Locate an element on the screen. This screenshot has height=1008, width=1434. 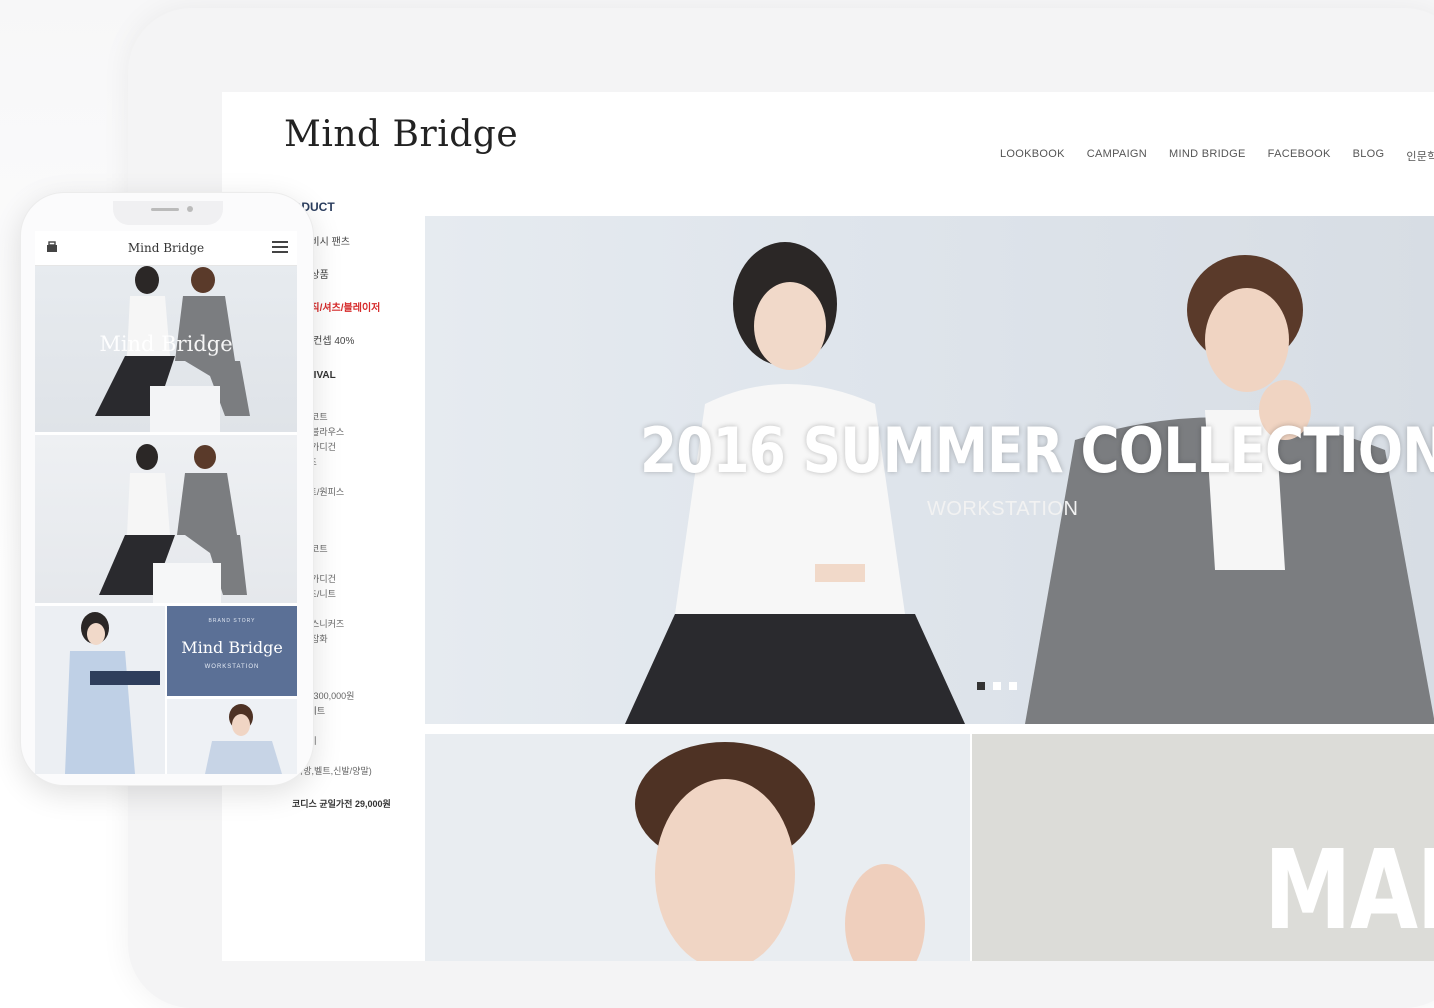
brand-banner-title: Mind Bridge is located at coordinates (232, 647).